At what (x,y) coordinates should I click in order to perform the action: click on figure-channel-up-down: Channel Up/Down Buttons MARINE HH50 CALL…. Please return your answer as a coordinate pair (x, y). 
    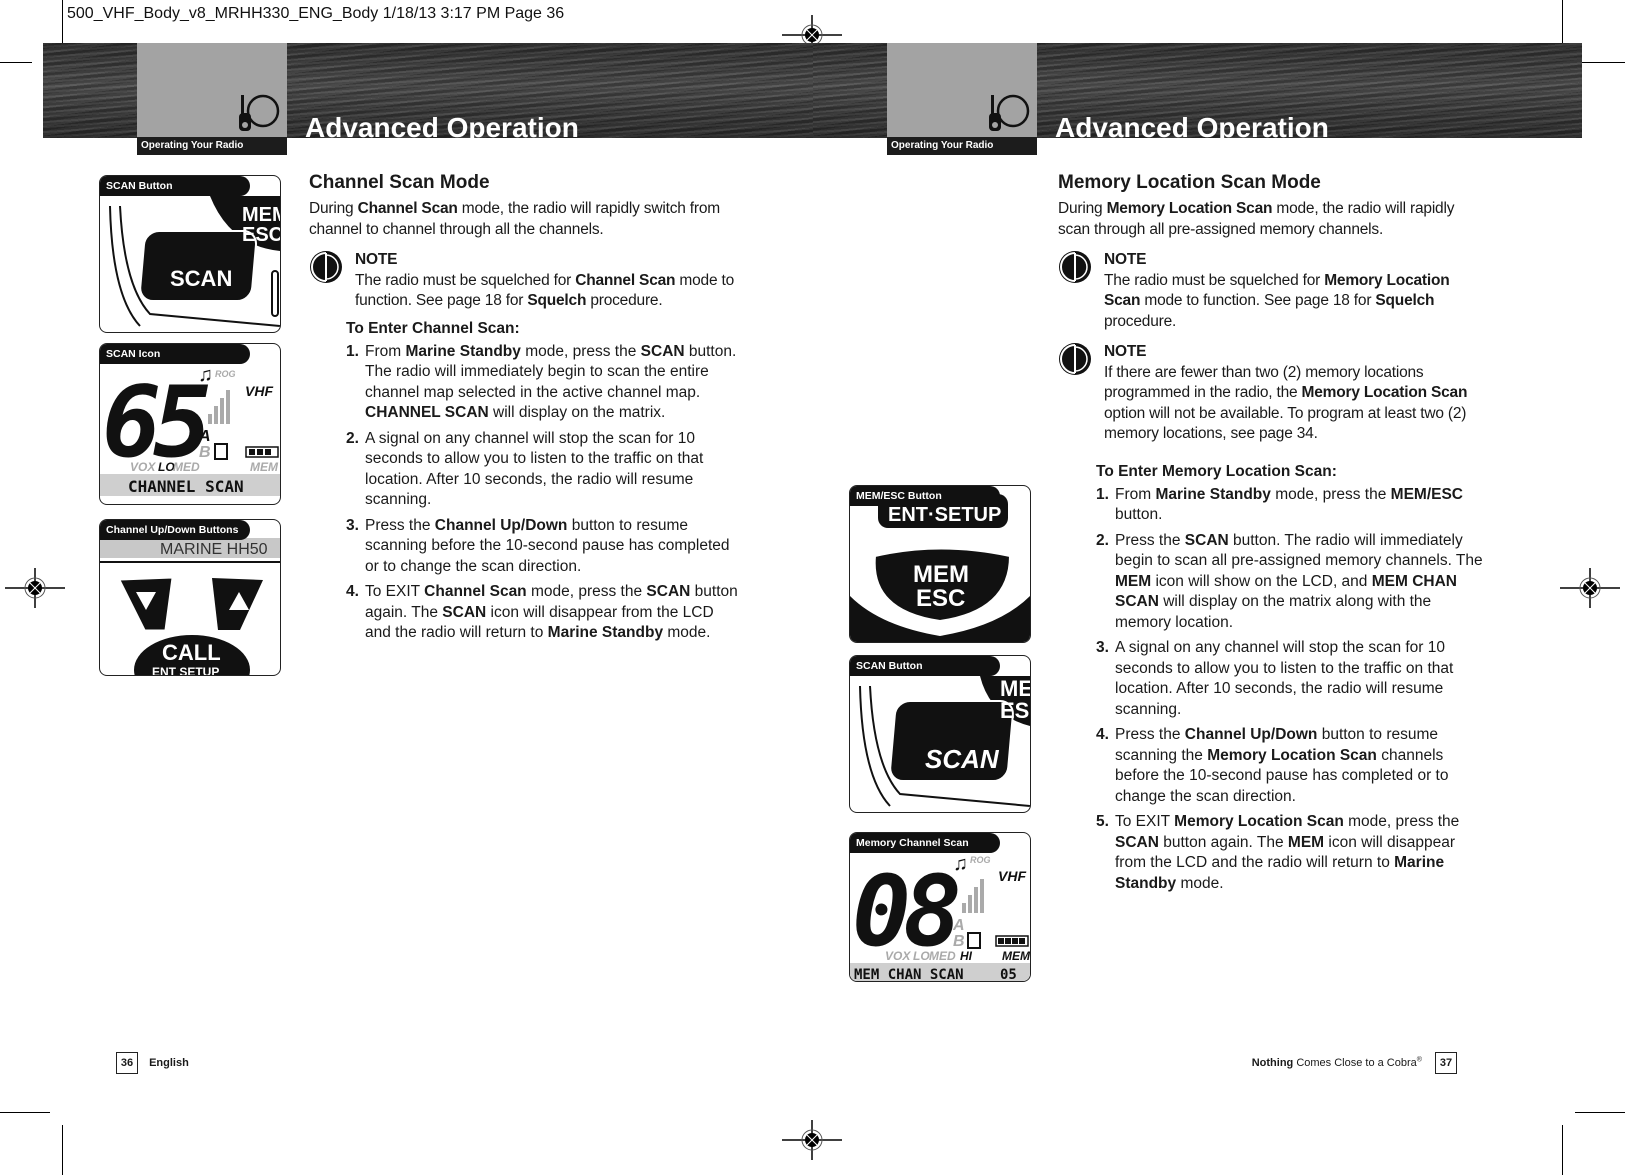
    Looking at the image, I should click on (190, 597).